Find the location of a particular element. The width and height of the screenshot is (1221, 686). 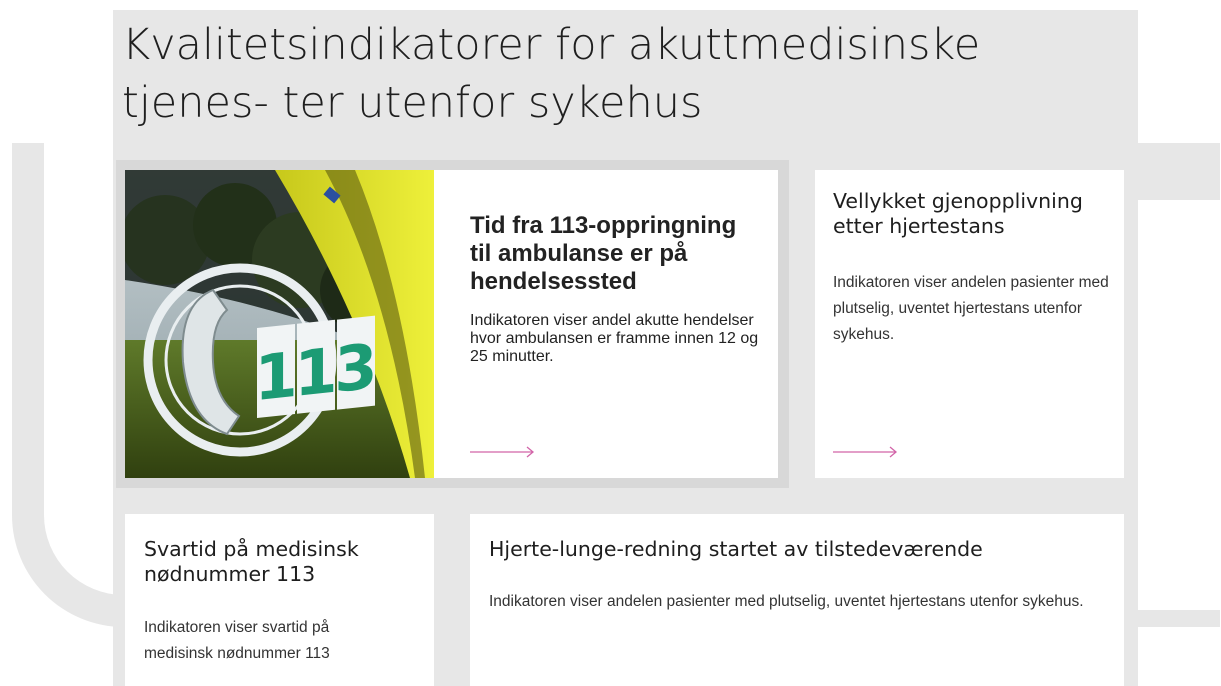

ambulance-113-image: 1 1 3 is located at coordinates (279, 324).